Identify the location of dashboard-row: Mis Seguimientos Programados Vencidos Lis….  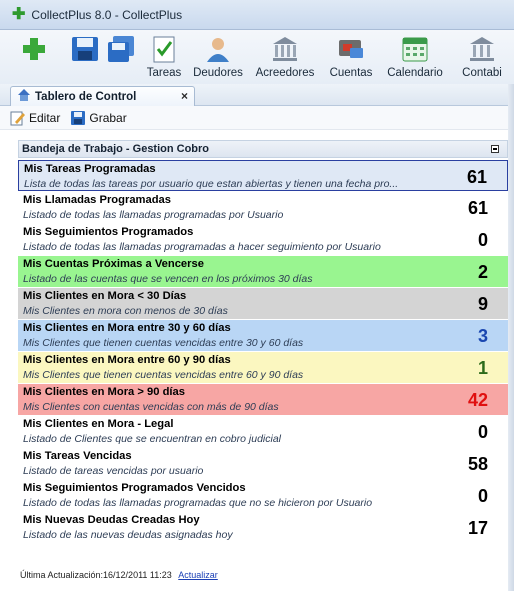
(263, 495).